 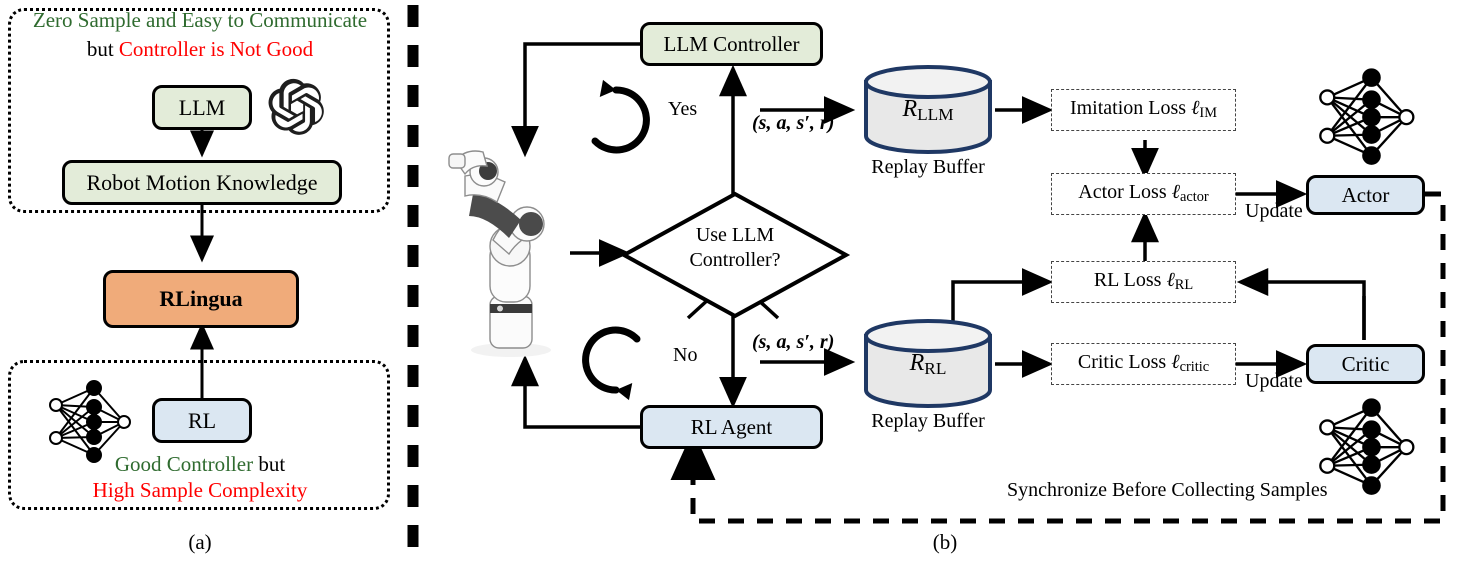 I want to click on update-label-actor-text: Update, so click(x=1274, y=211).